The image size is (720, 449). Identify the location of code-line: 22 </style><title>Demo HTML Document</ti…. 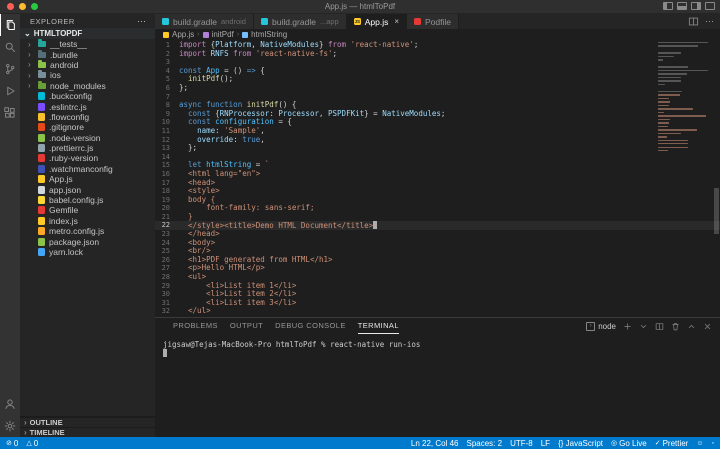
(437, 225).